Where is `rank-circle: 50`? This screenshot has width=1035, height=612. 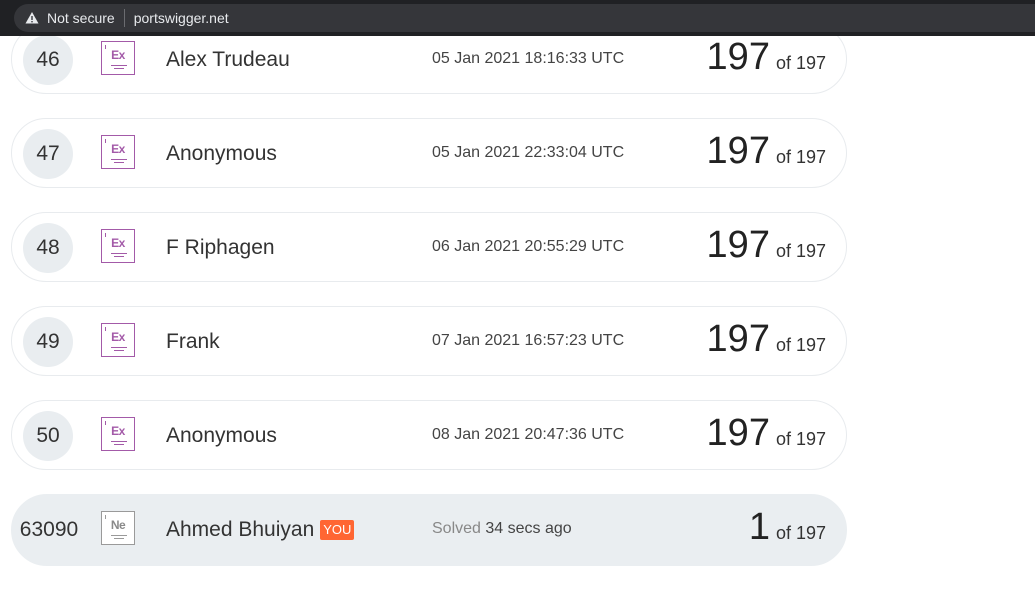 rank-circle: 50 is located at coordinates (48, 436).